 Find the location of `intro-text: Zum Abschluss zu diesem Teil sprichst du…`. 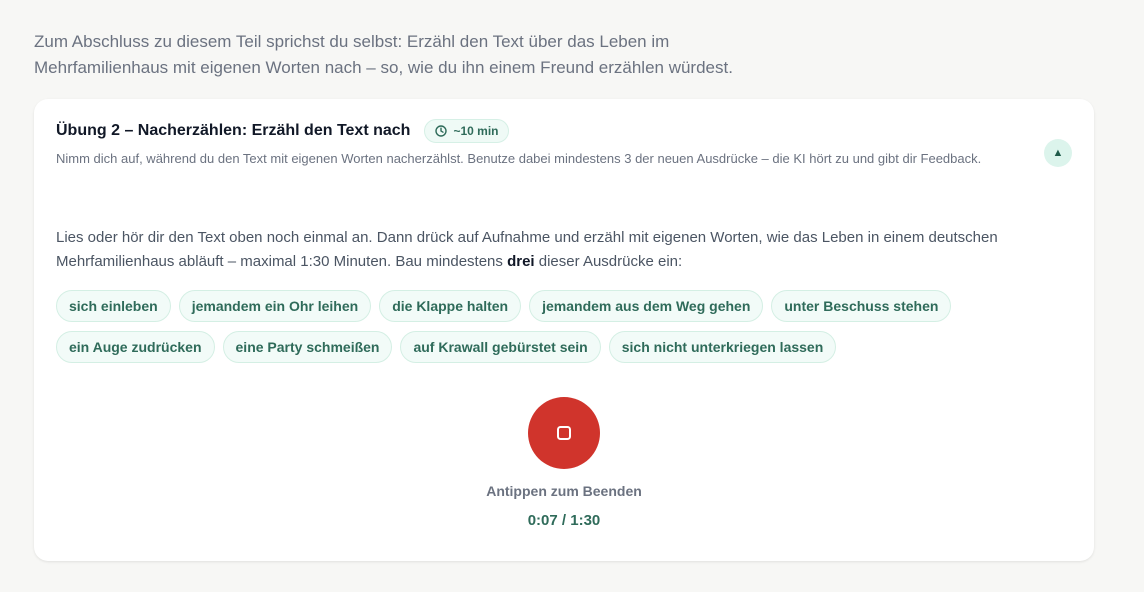

intro-text: Zum Abschluss zu diesem Teil sprichst du… is located at coordinates (434, 55).